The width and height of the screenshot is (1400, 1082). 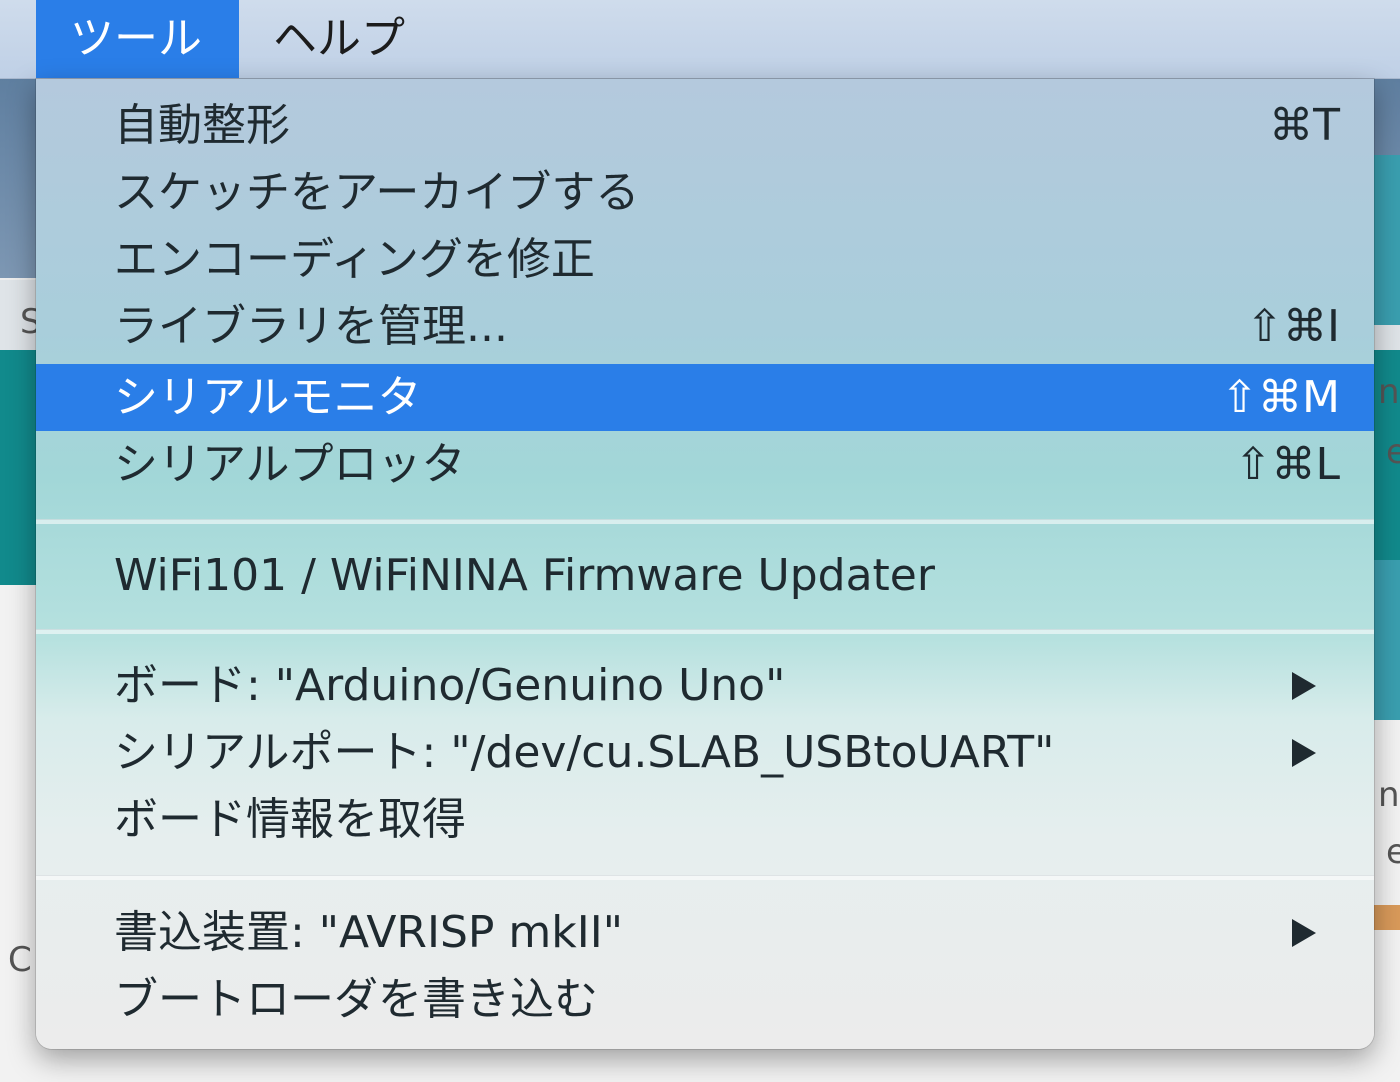 What do you see at coordinates (705, 464) in the screenshot?
I see `menu-item-serial-plotter: シリアルプロッタ ⇧⌘L` at bounding box center [705, 464].